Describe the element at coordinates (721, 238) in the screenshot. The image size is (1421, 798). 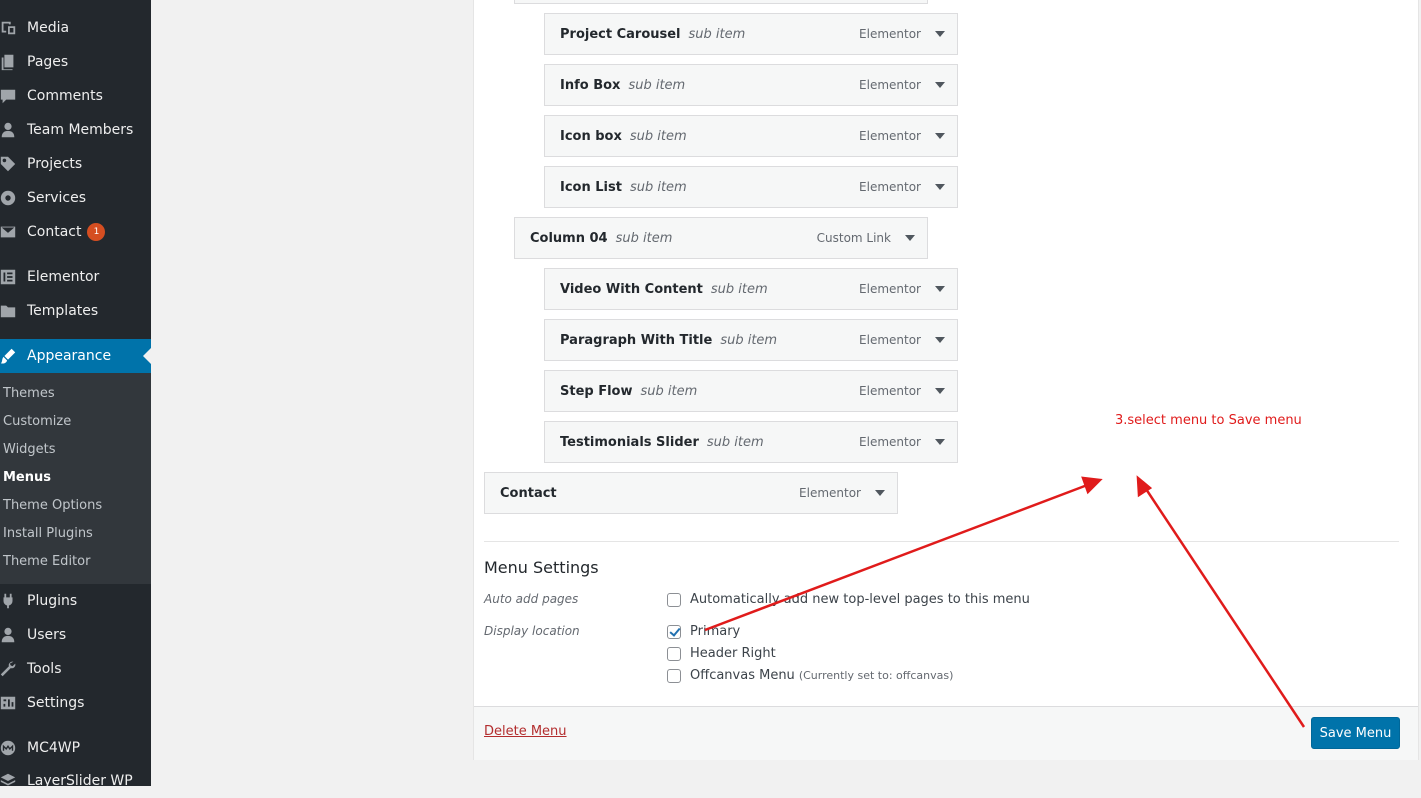
I see `menu-item-column-04: Column 04 sub item Custom Link` at that location.